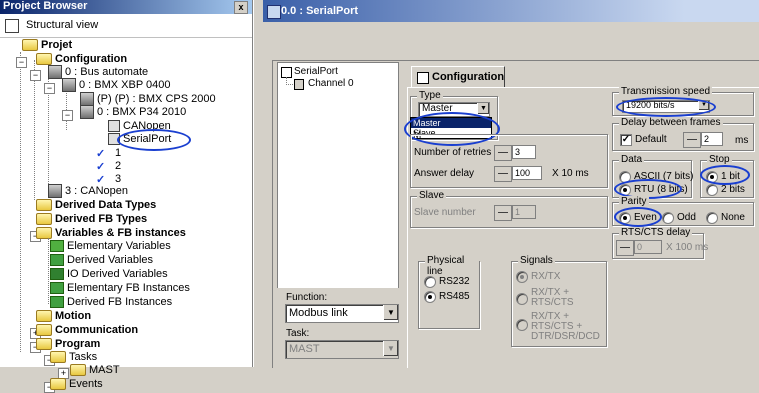 This screenshot has height=393, width=759. I want to click on slave-group-label: Slave, so click(432, 195).